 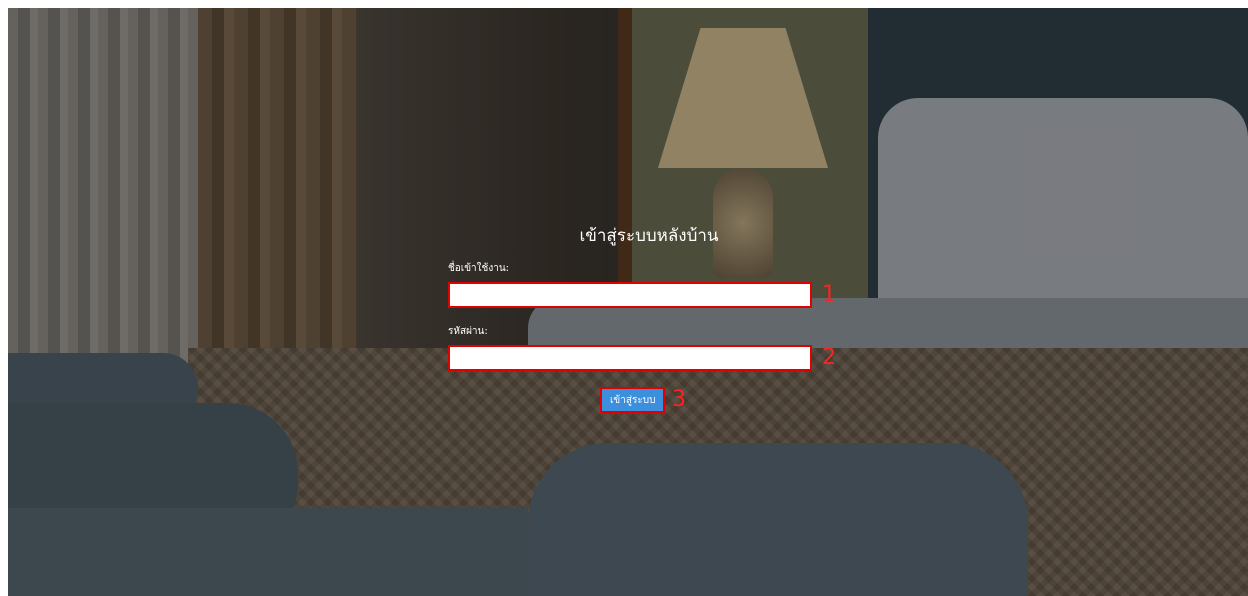 What do you see at coordinates (829, 357) in the screenshot?
I see `annotation-marker-2: 2` at bounding box center [829, 357].